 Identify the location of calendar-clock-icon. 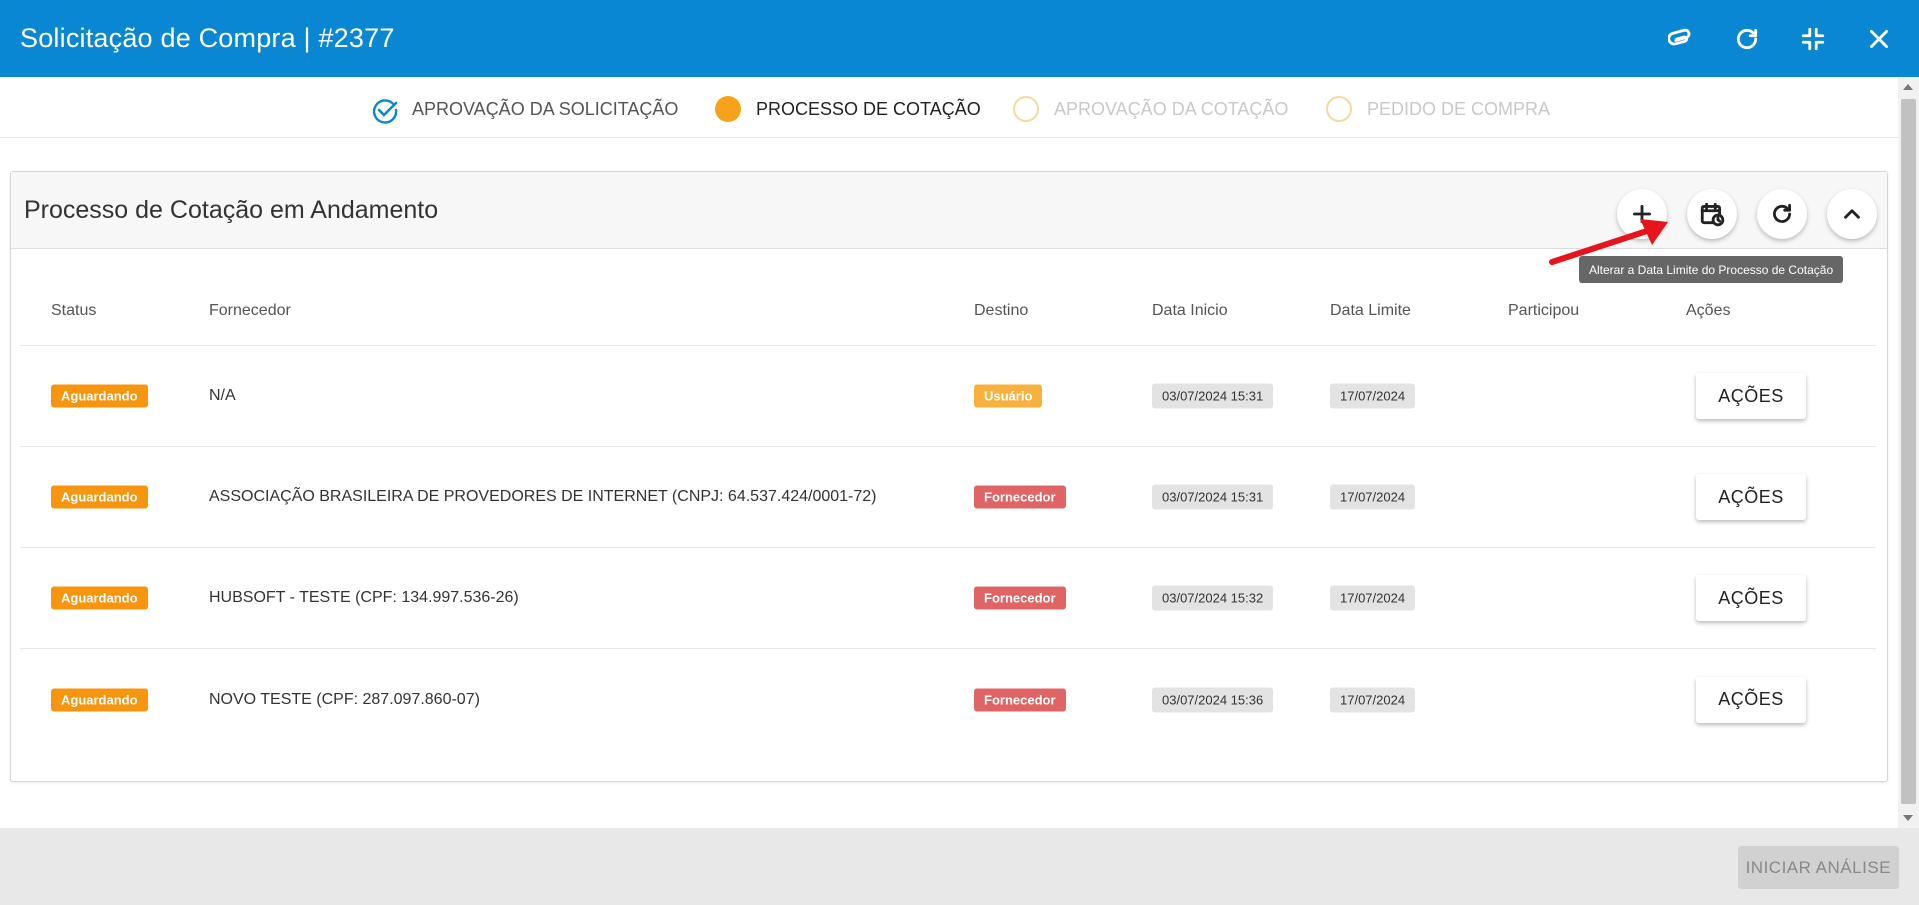
(1712, 214).